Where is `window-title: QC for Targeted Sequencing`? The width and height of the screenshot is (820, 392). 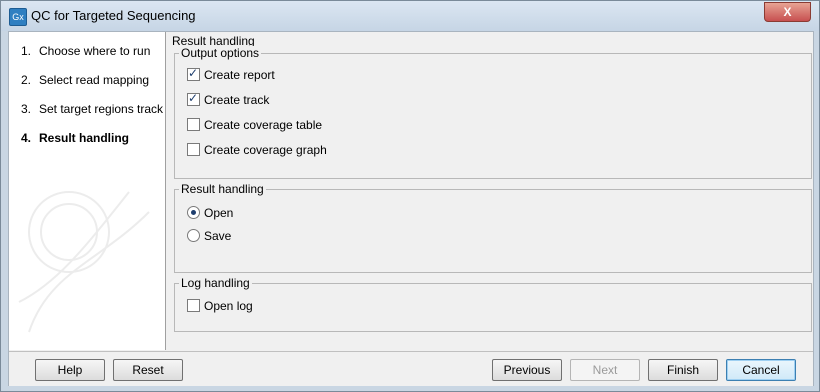
window-title: QC for Targeted Sequencing is located at coordinates (113, 15).